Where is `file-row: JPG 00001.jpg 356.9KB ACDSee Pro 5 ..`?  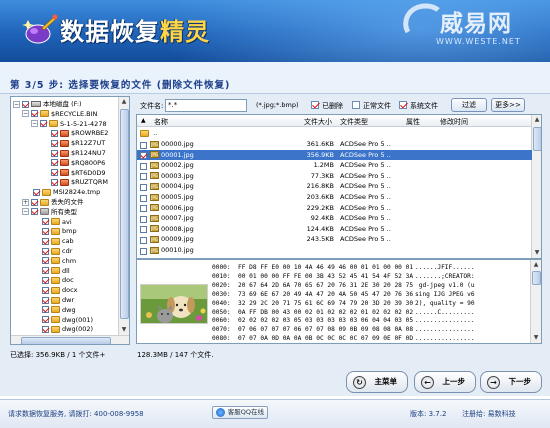
file-row: JPG 00001.jpg 356.9KB ACDSee Pro 5 .. is located at coordinates (334, 155).